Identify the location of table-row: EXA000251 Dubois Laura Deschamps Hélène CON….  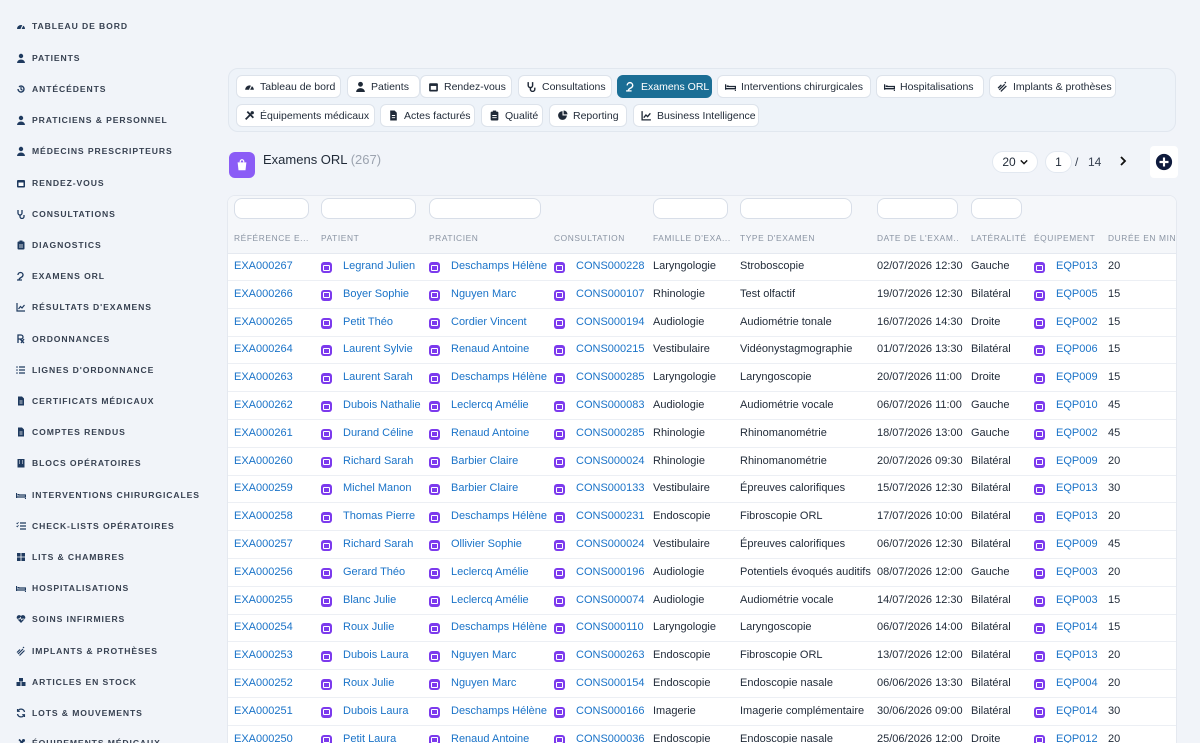
(702, 712).